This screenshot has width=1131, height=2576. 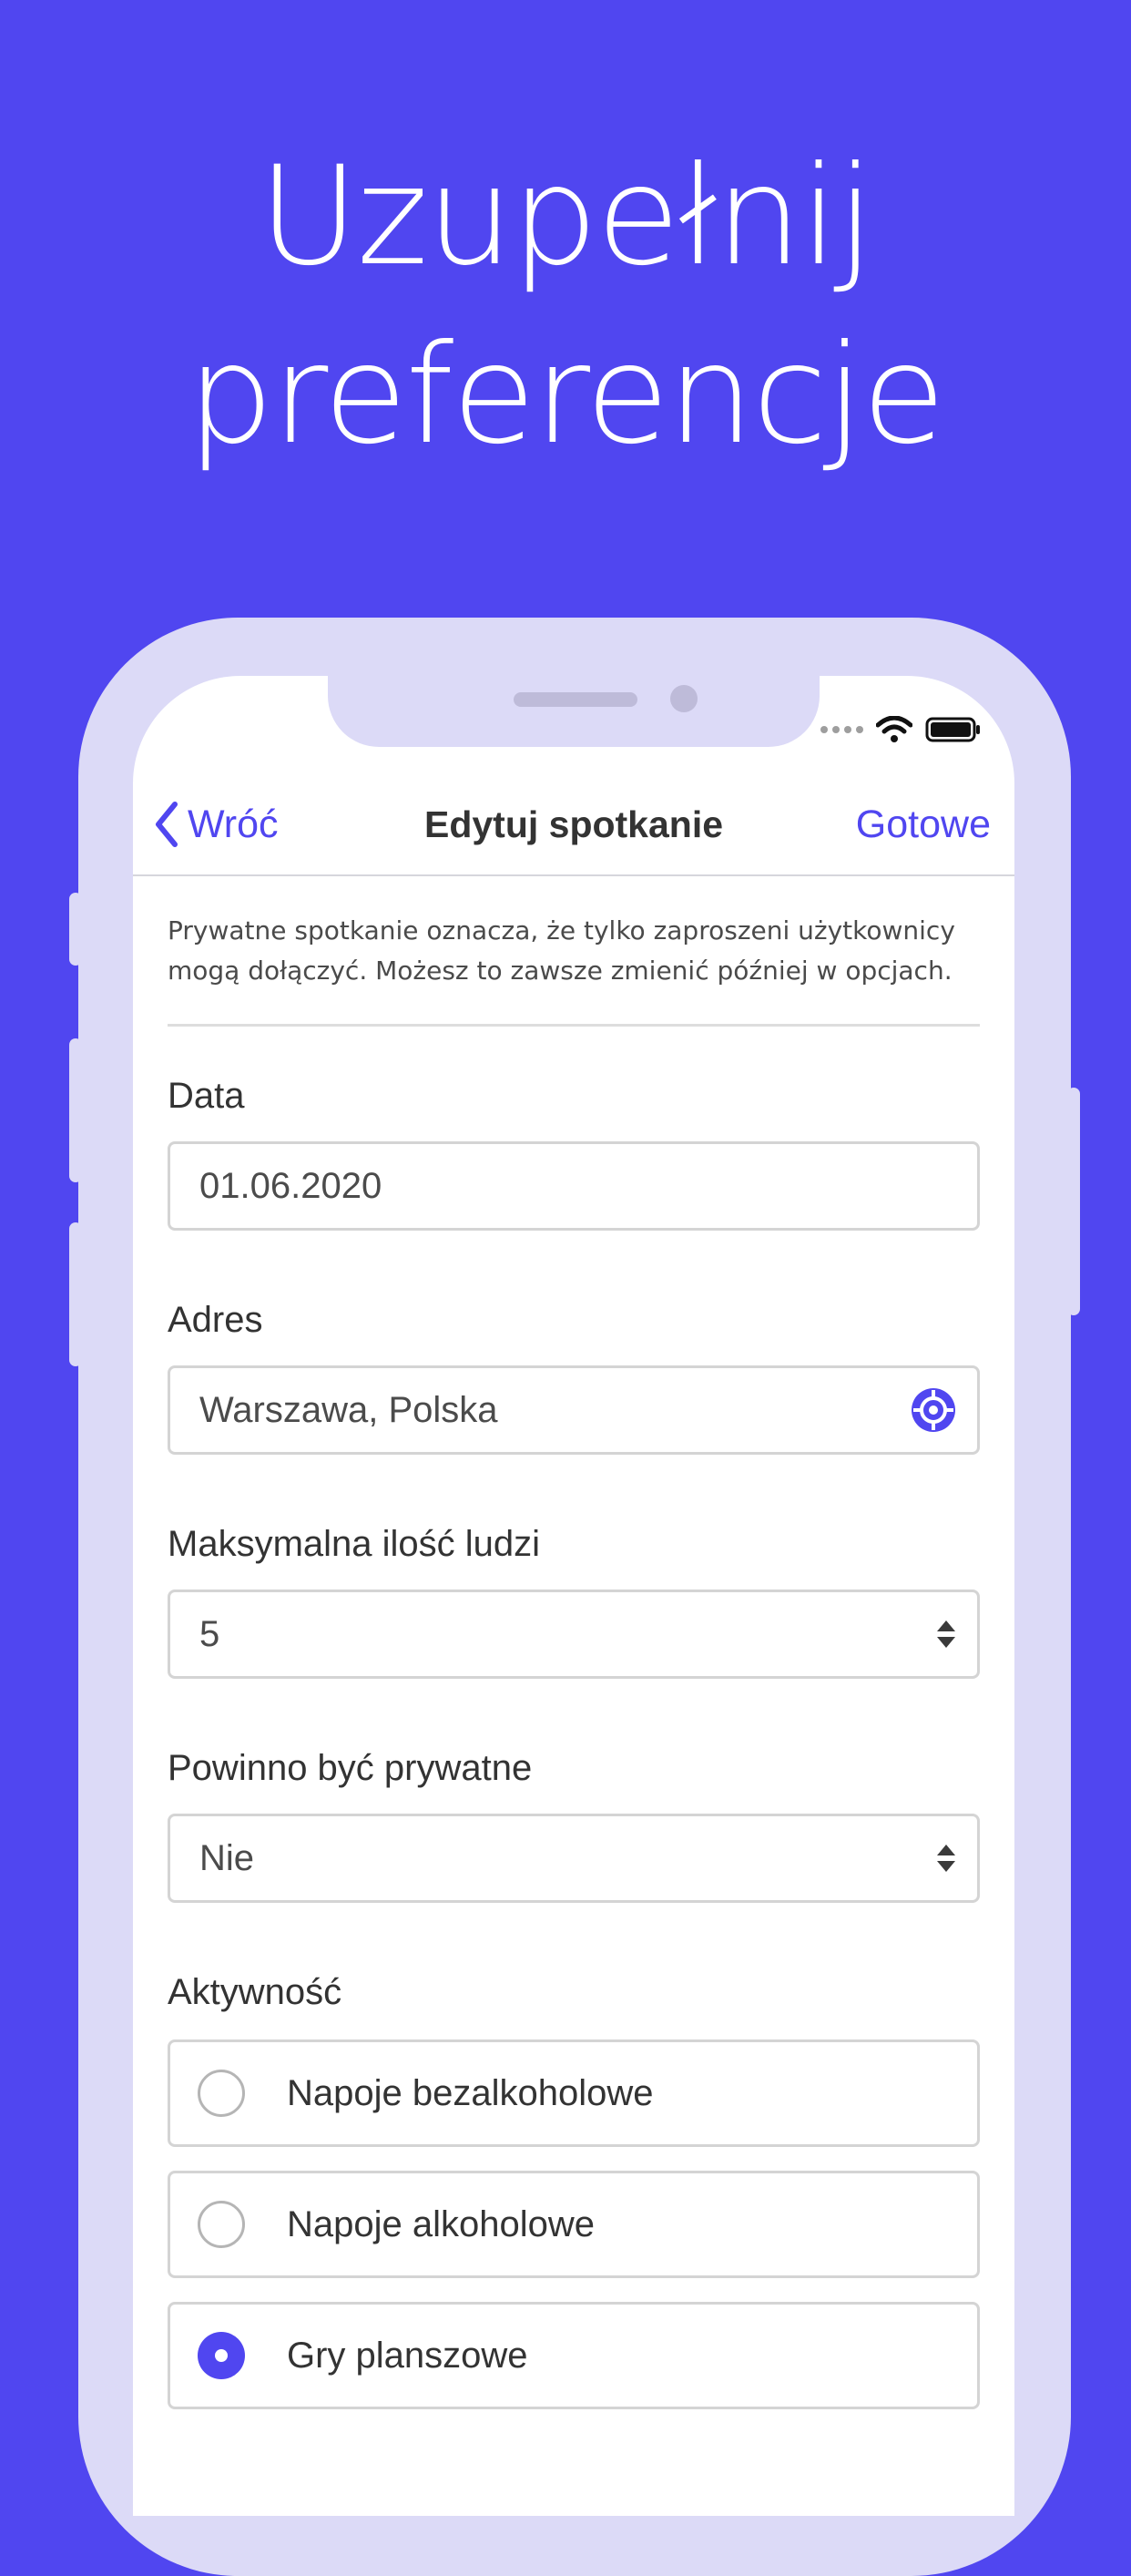 What do you see at coordinates (574, 1859) in the screenshot?
I see `private-select: Nie` at bounding box center [574, 1859].